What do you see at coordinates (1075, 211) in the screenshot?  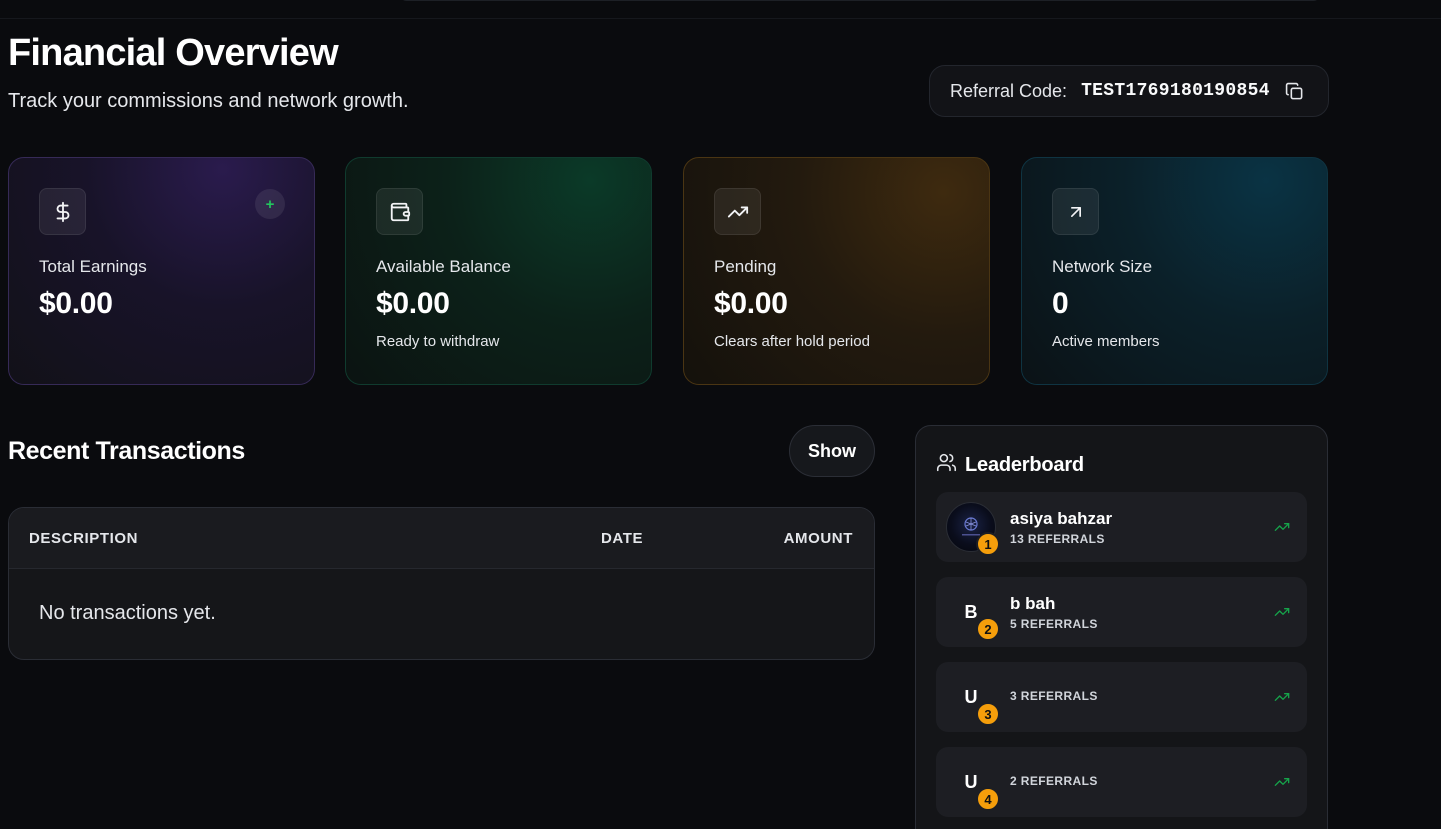 I see `arrow-up-right-icon` at bounding box center [1075, 211].